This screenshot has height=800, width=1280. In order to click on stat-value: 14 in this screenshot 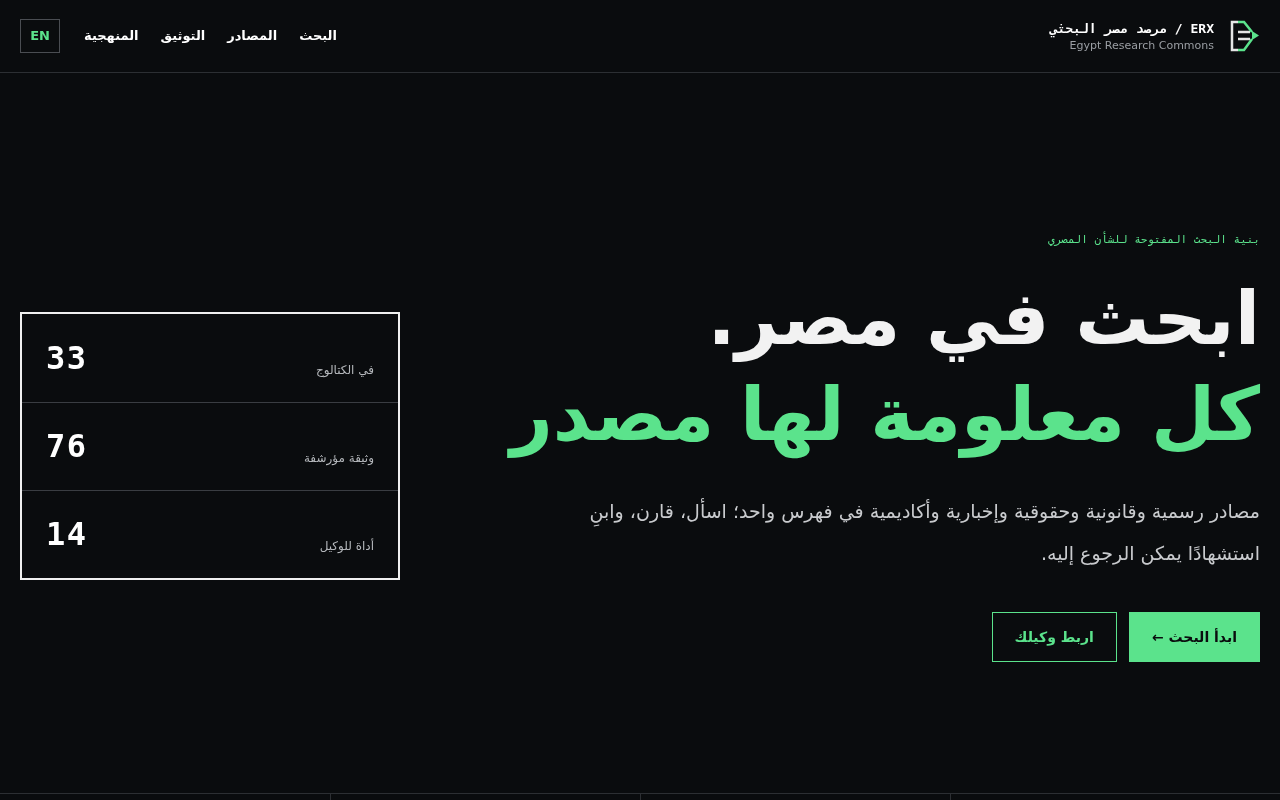, I will do `click(67, 534)`.